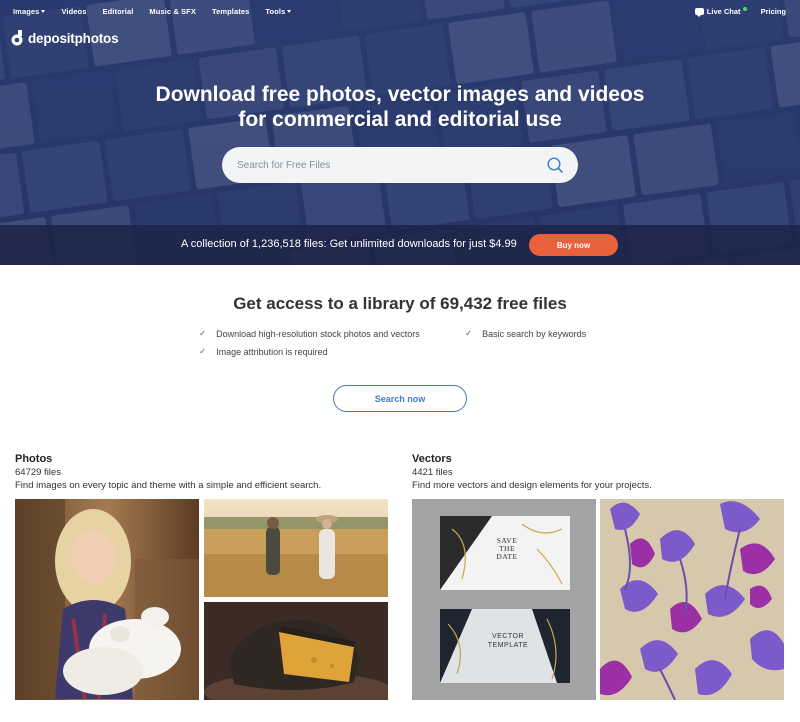 This screenshot has height=722, width=800. What do you see at coordinates (17, 38) in the screenshot?
I see `logo-icon` at bounding box center [17, 38].